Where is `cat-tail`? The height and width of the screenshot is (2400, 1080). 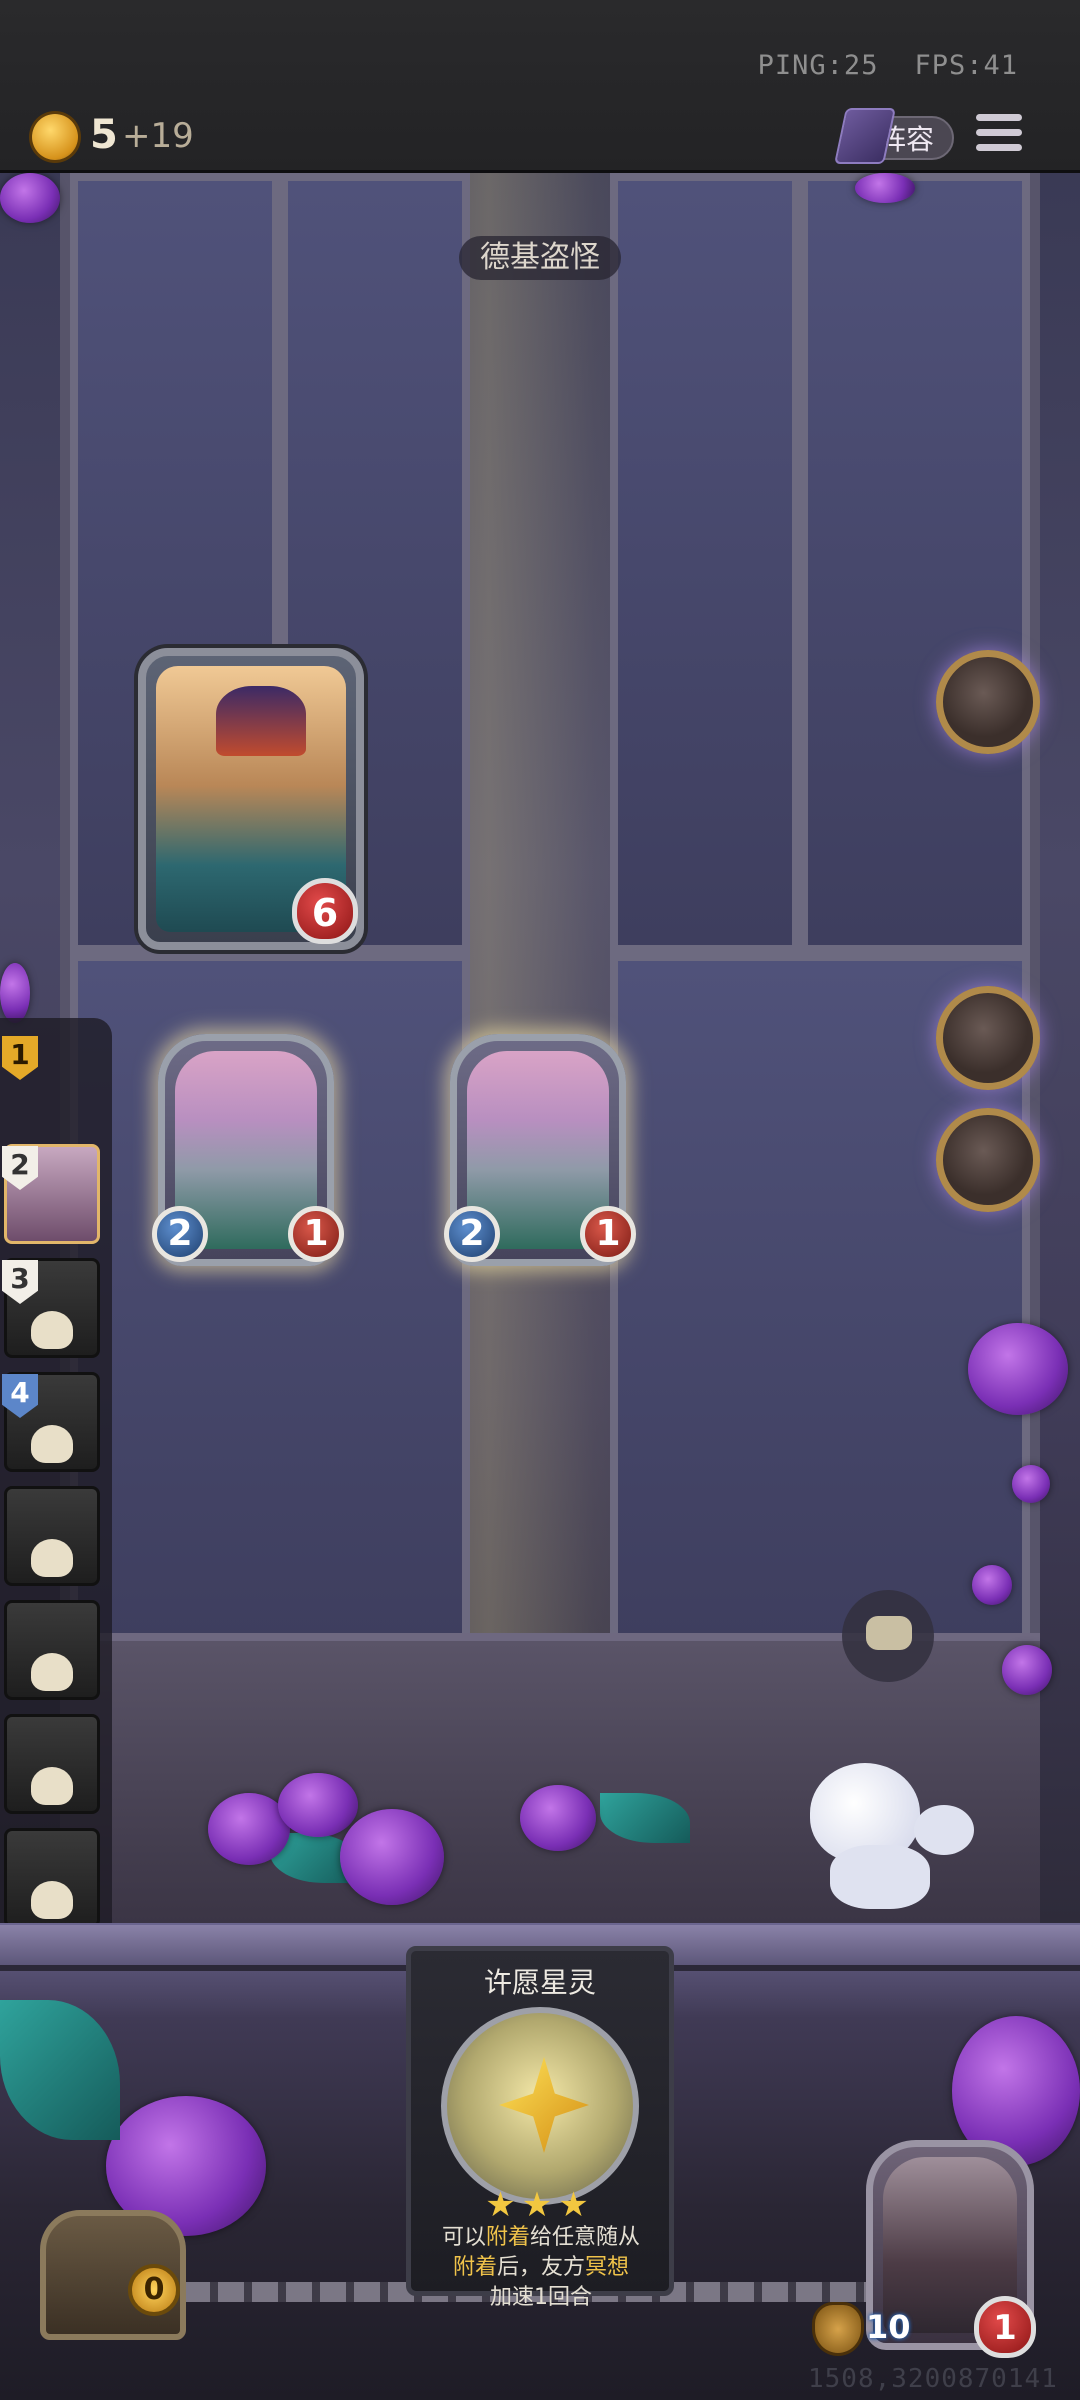 cat-tail is located at coordinates (944, 1830).